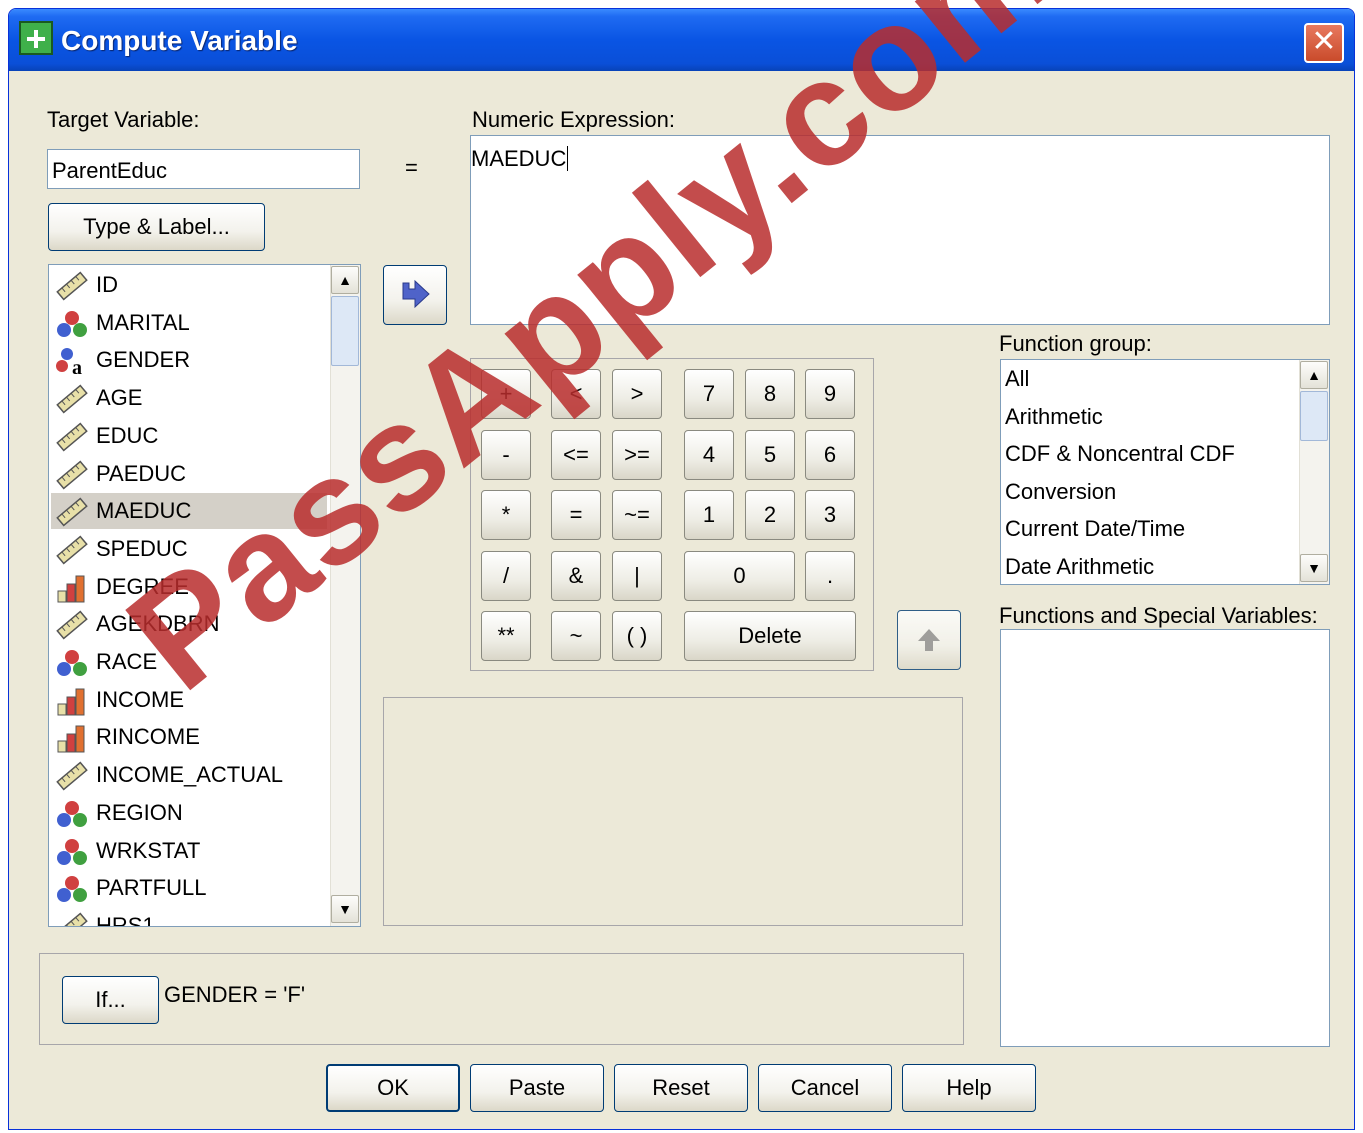  What do you see at coordinates (770, 394) in the screenshot?
I see `calc-key: 8` at bounding box center [770, 394].